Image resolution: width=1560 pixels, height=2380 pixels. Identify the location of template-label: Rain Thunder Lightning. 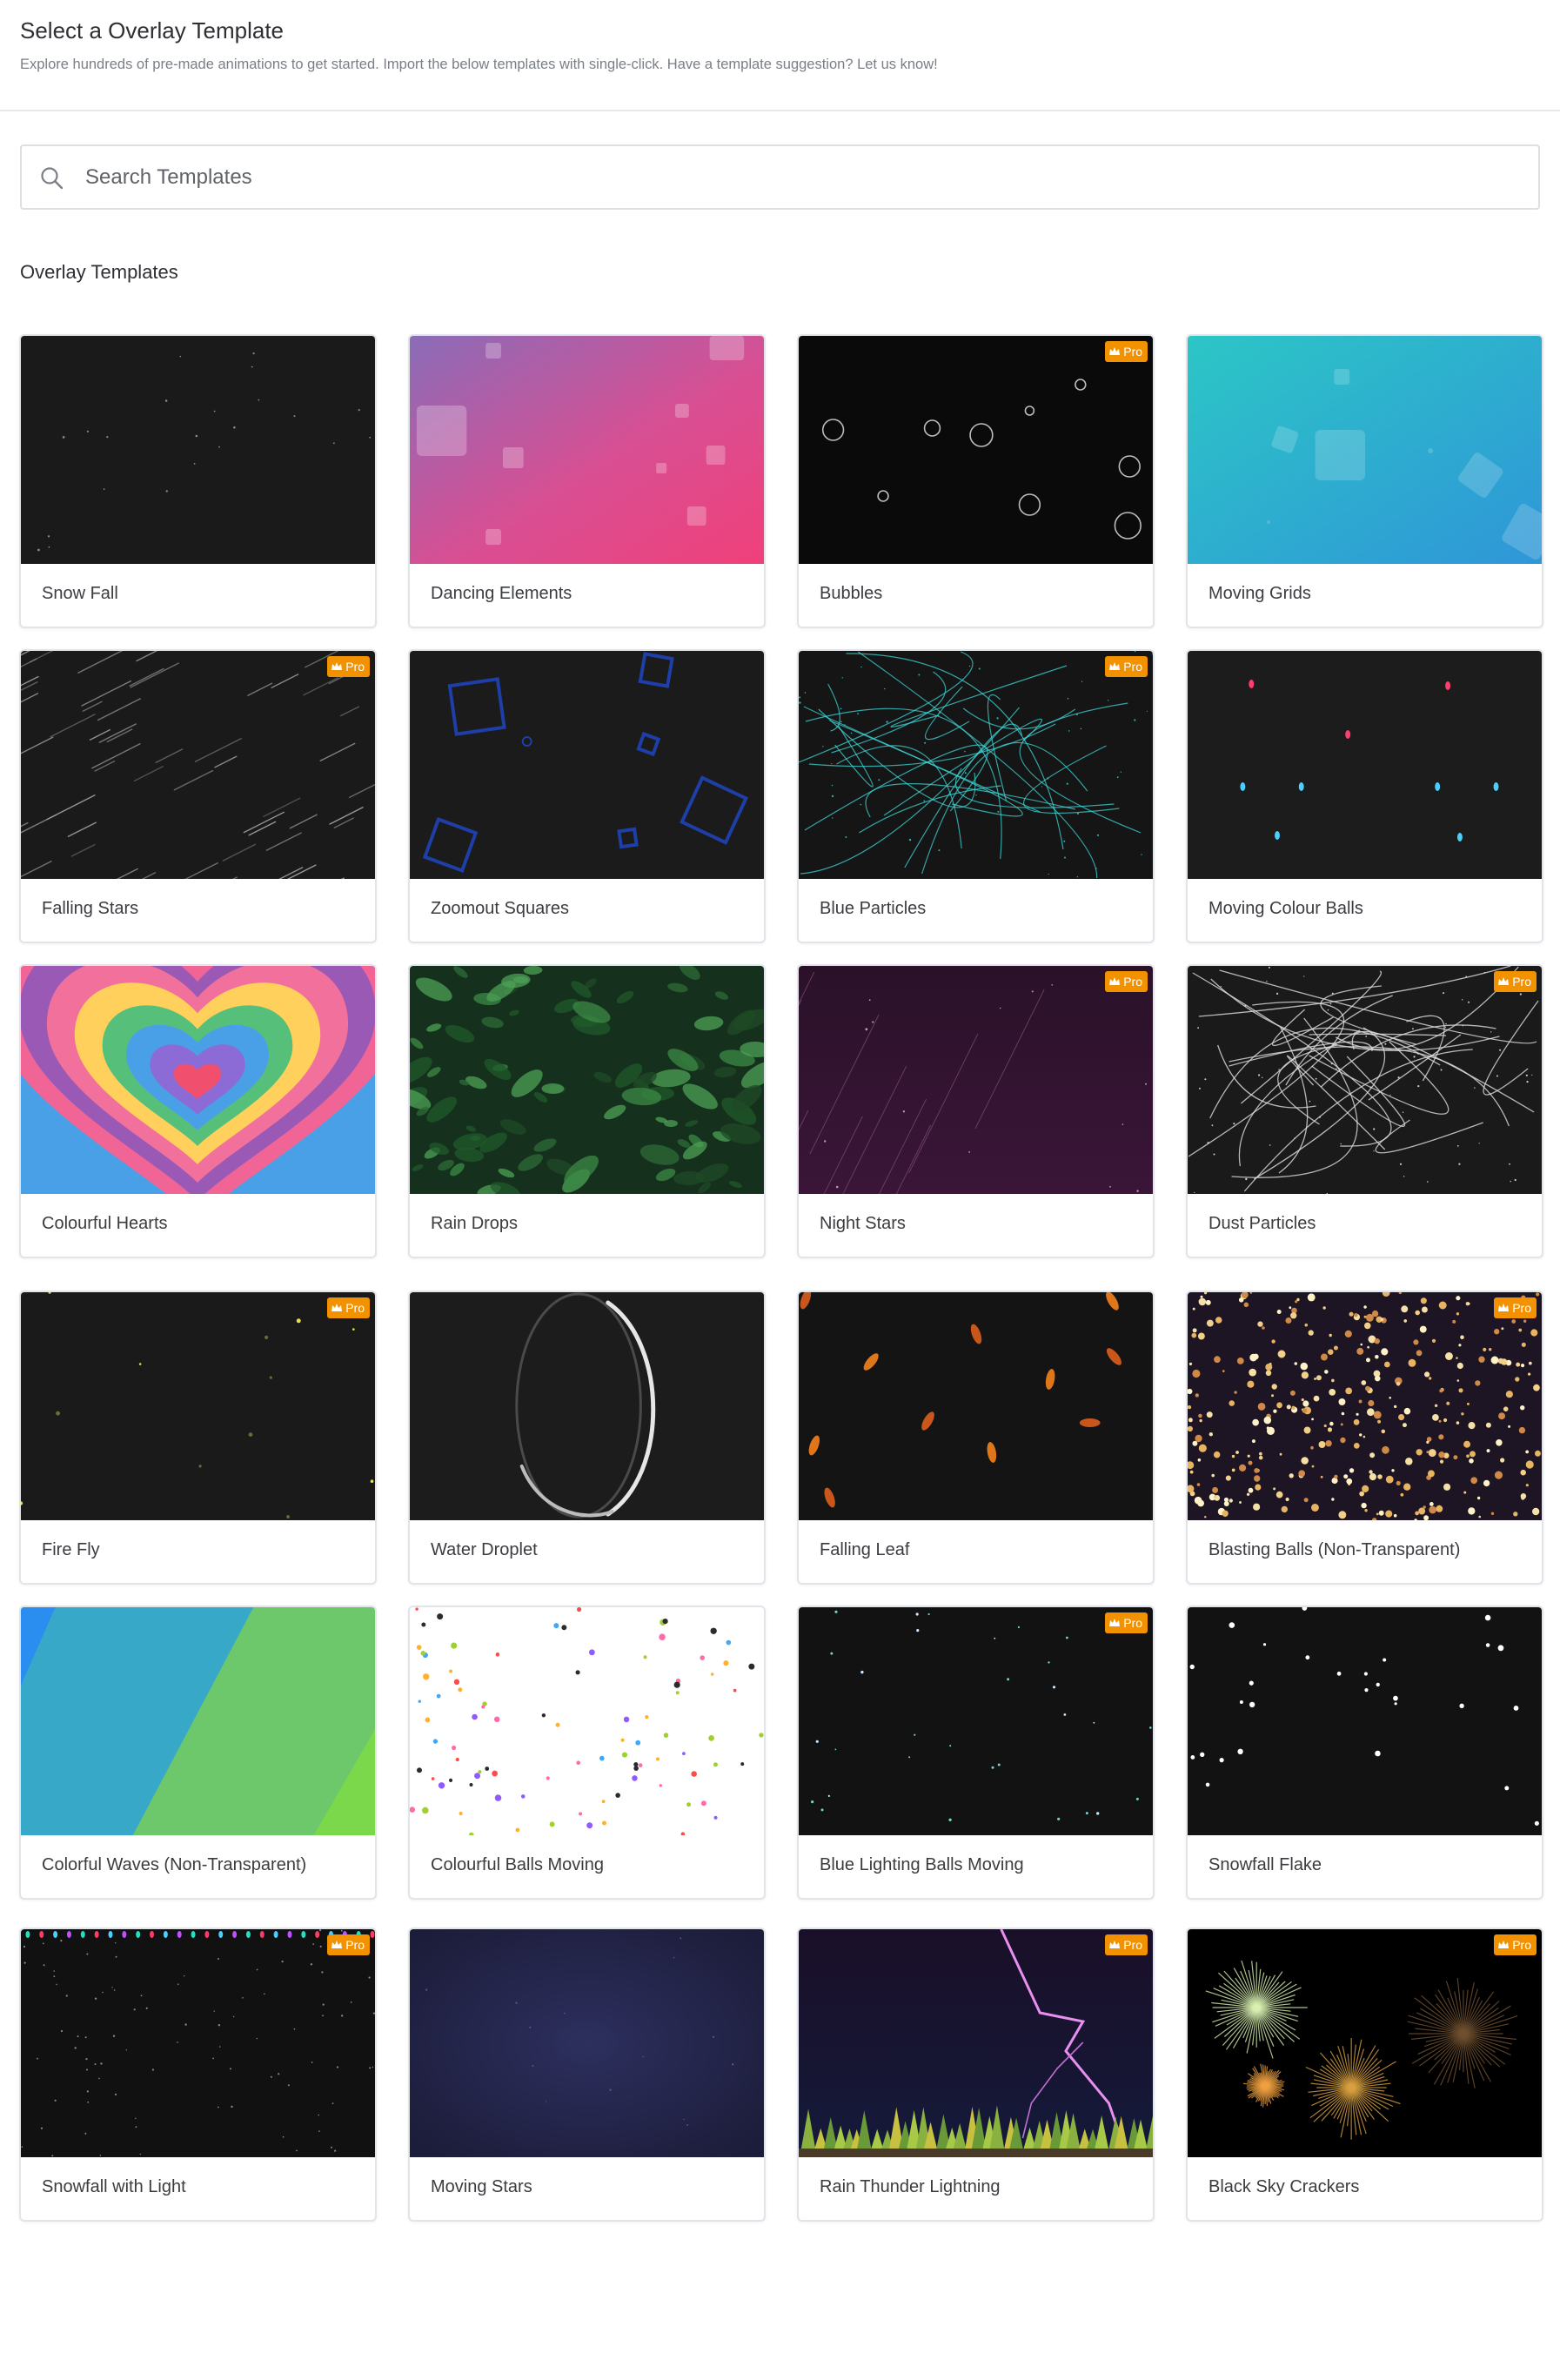
(910, 2186).